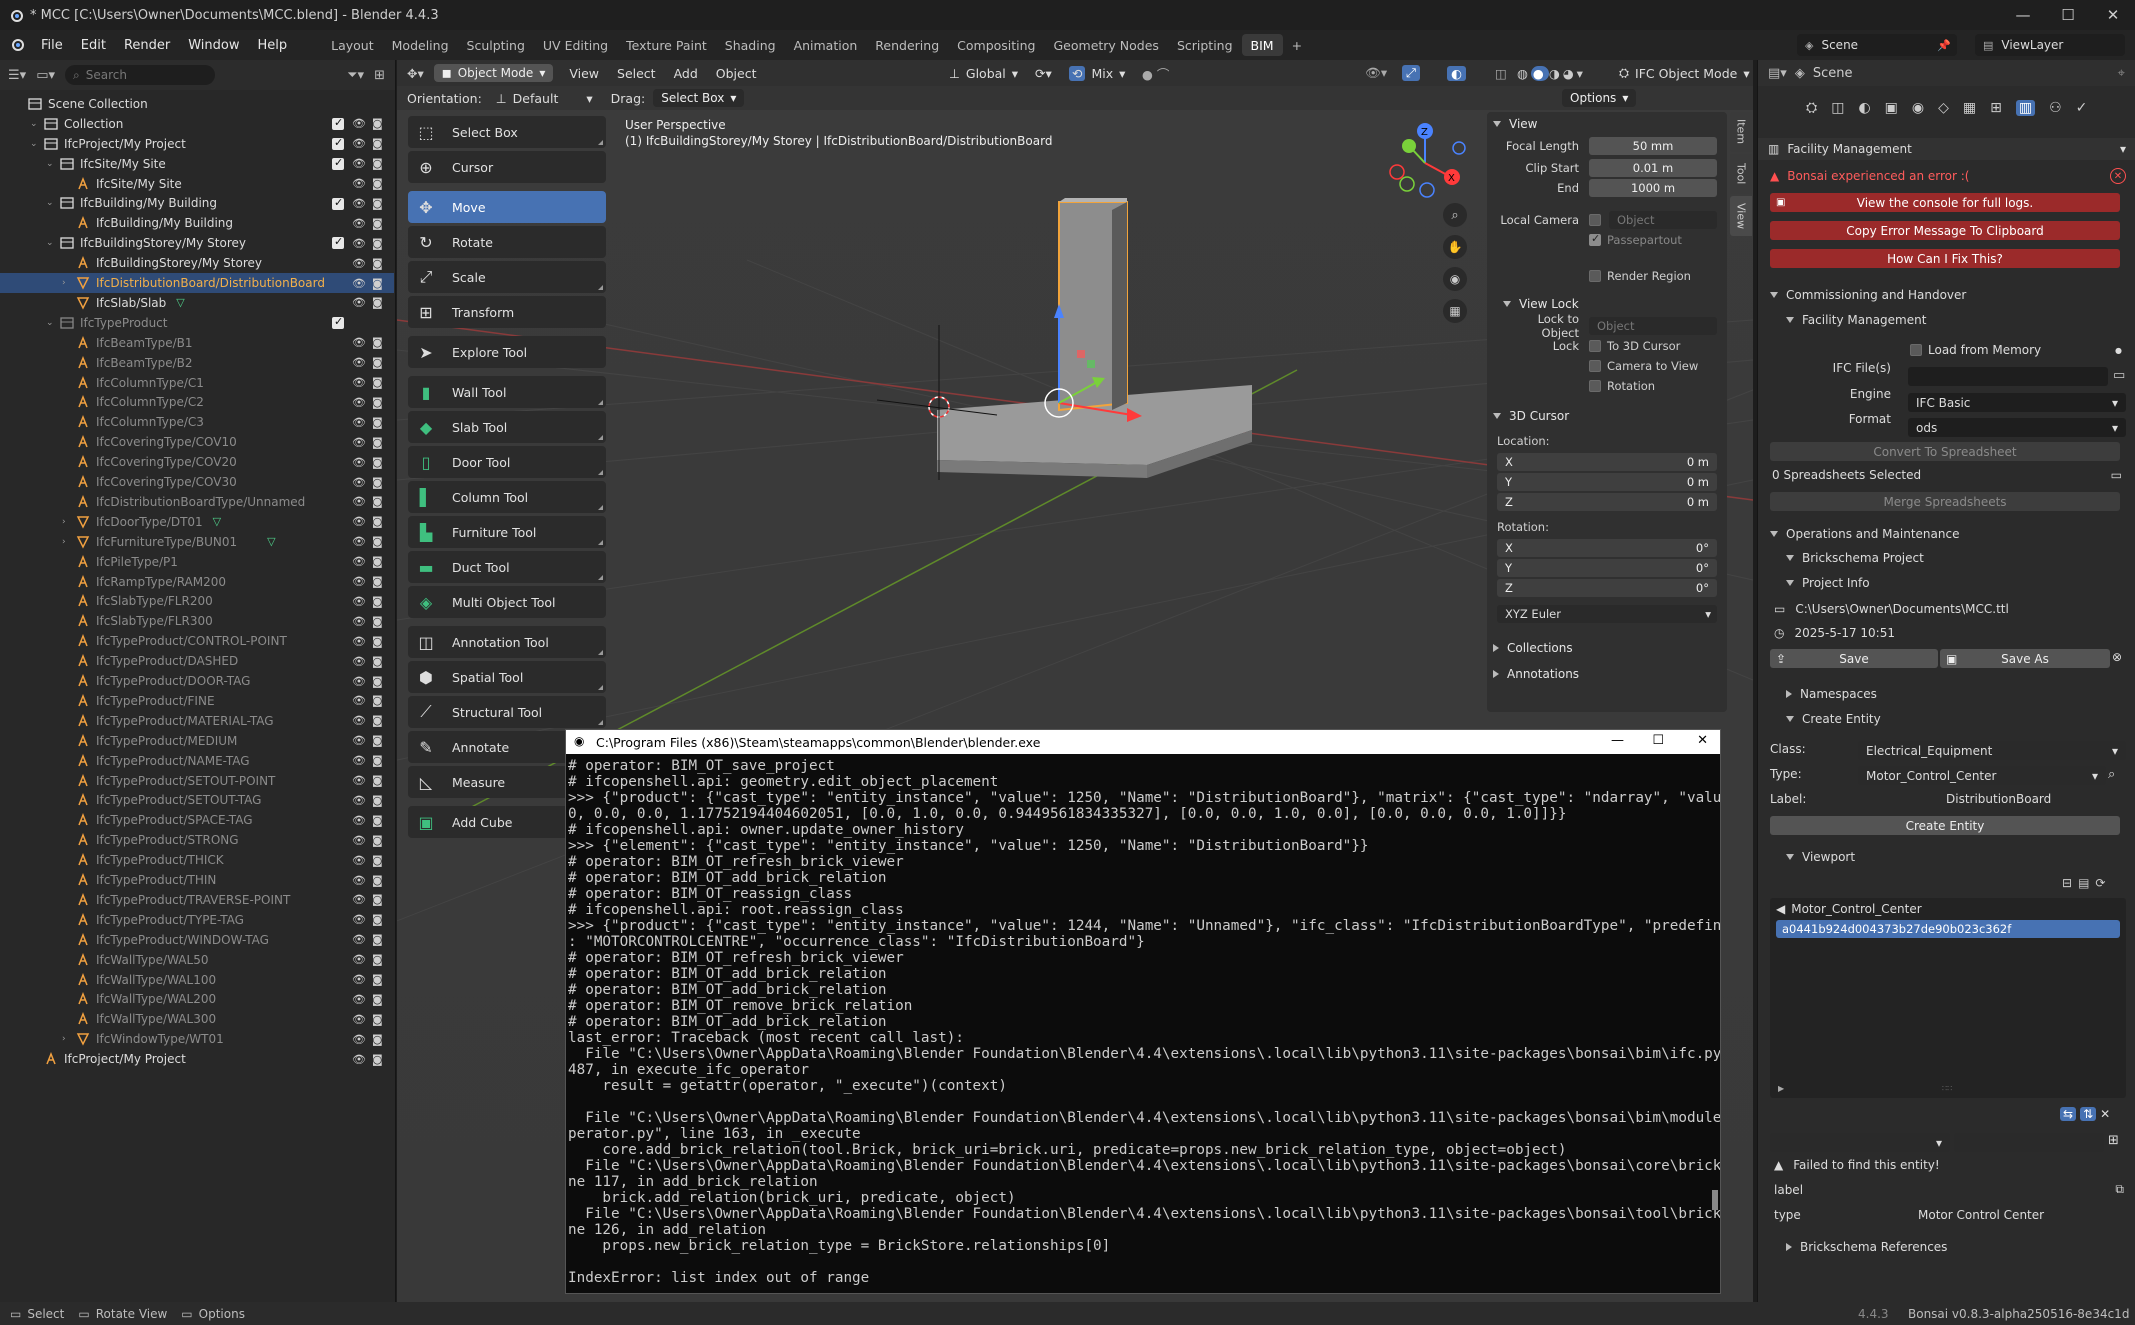 The width and height of the screenshot is (2135, 1325). I want to click on cursor-rot-y-field: Y 0°, so click(1607, 568).